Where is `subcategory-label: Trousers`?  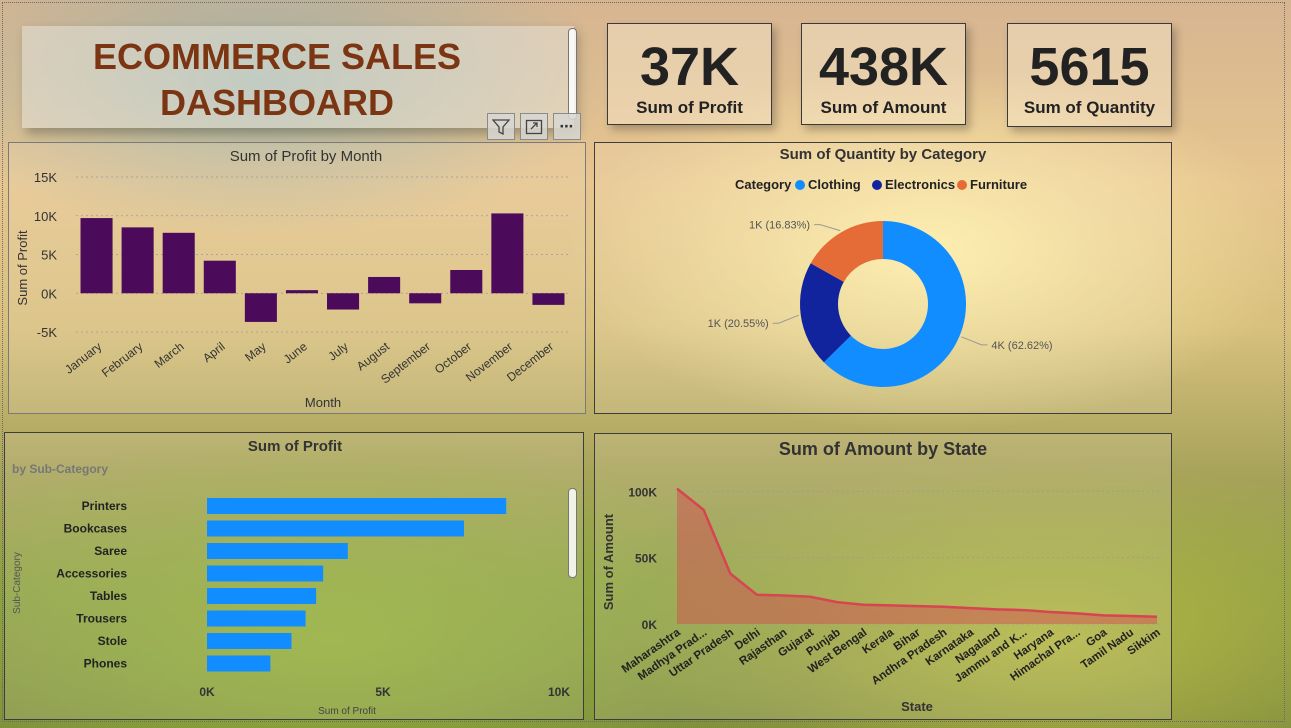
subcategory-label: Trousers is located at coordinates (101, 619).